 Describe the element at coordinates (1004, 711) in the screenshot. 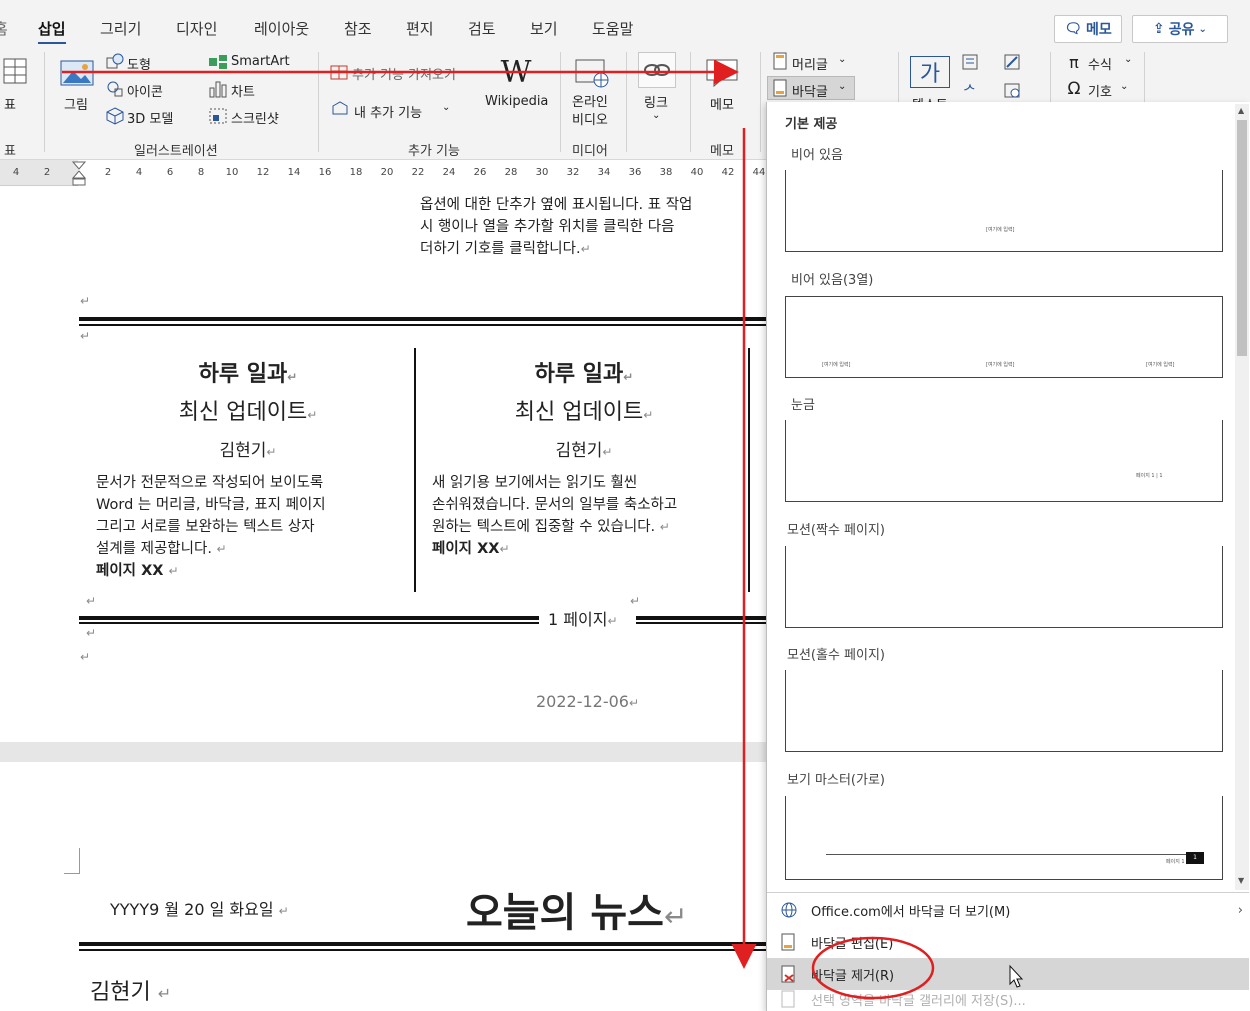

I see `gallery-item-motion-odd` at that location.